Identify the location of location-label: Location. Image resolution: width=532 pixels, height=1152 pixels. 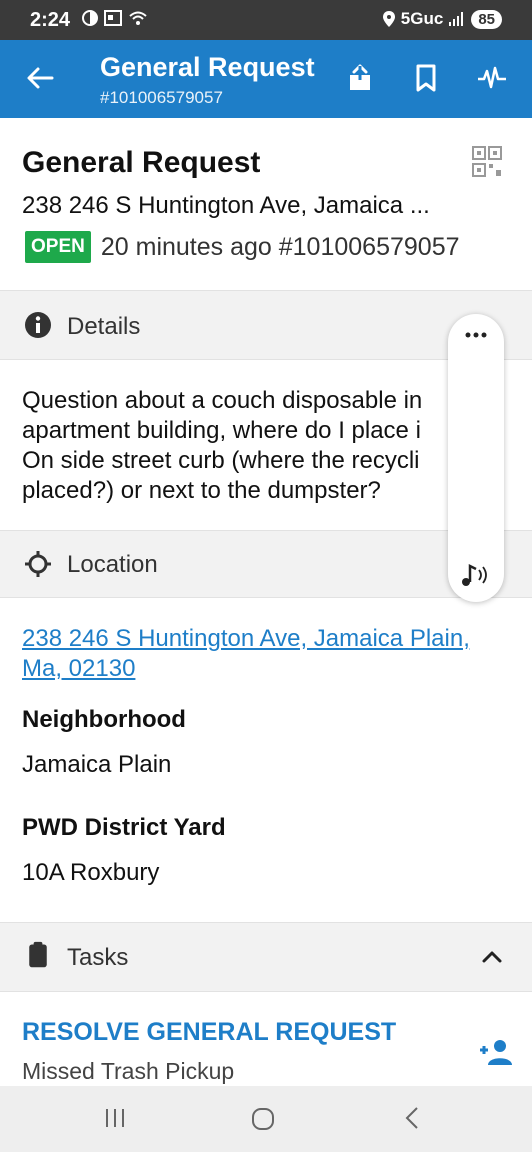
(112, 564).